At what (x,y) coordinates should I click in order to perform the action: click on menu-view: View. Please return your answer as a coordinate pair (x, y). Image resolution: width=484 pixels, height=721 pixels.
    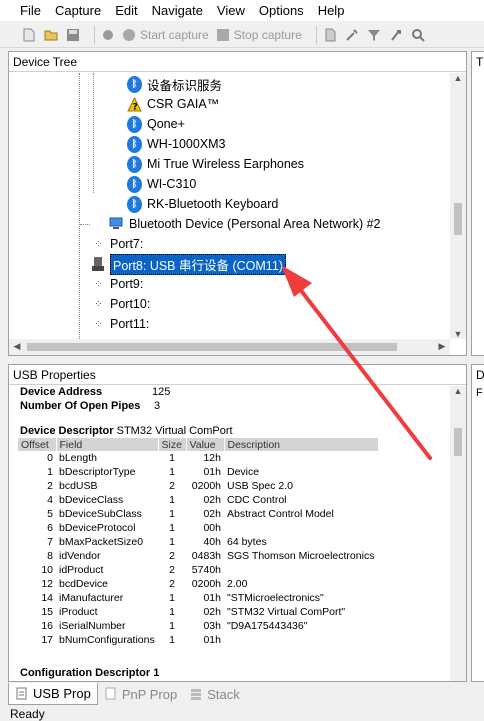
    Looking at the image, I should click on (231, 10).